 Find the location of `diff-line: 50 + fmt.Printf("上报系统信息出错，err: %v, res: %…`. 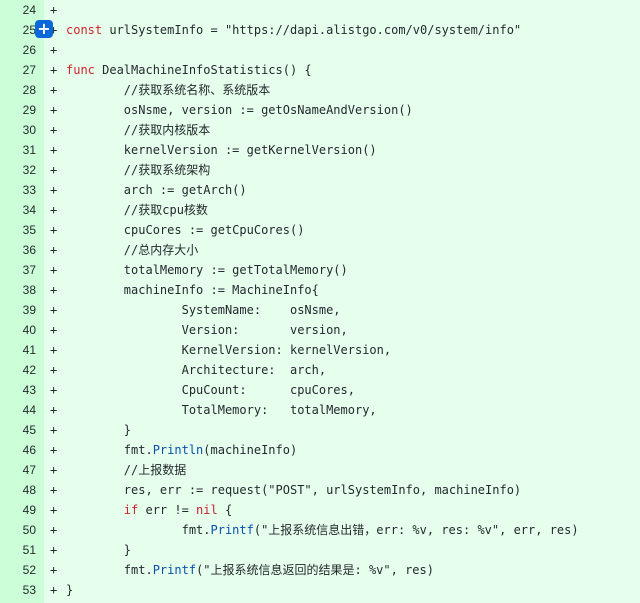

diff-line: 50 + fmt.Printf("上报系统信息出错，err: %v, res: %… is located at coordinates (320, 530).